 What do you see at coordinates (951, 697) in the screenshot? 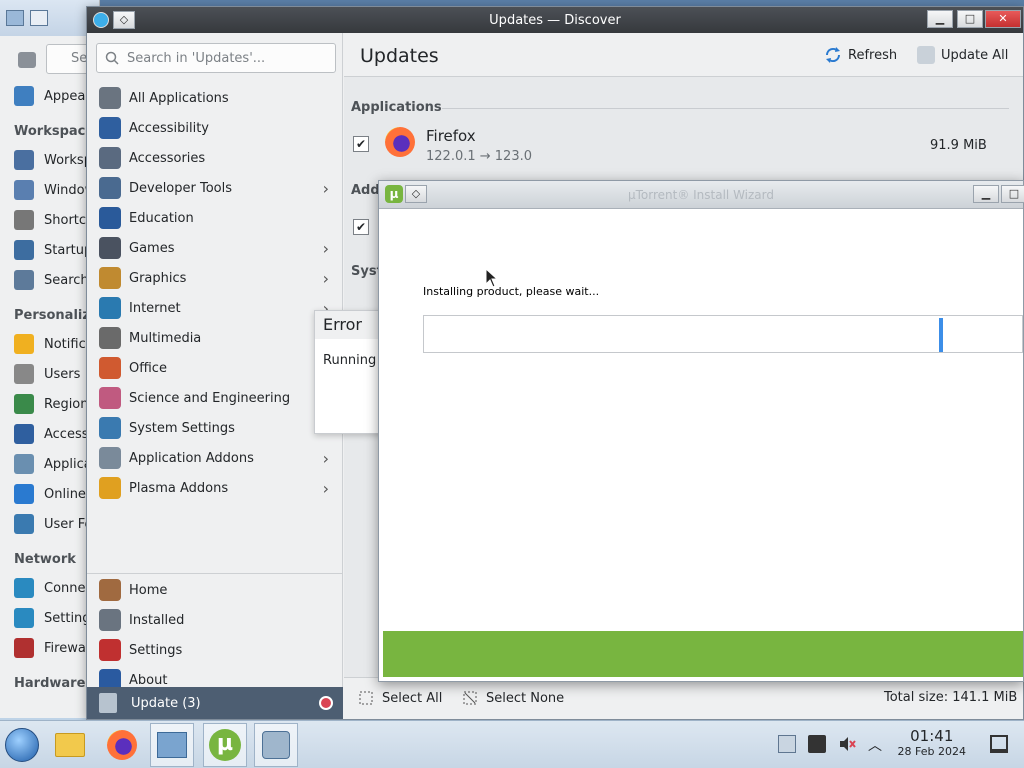
I see `total-size: Total size: 141.1 MiB` at bounding box center [951, 697].